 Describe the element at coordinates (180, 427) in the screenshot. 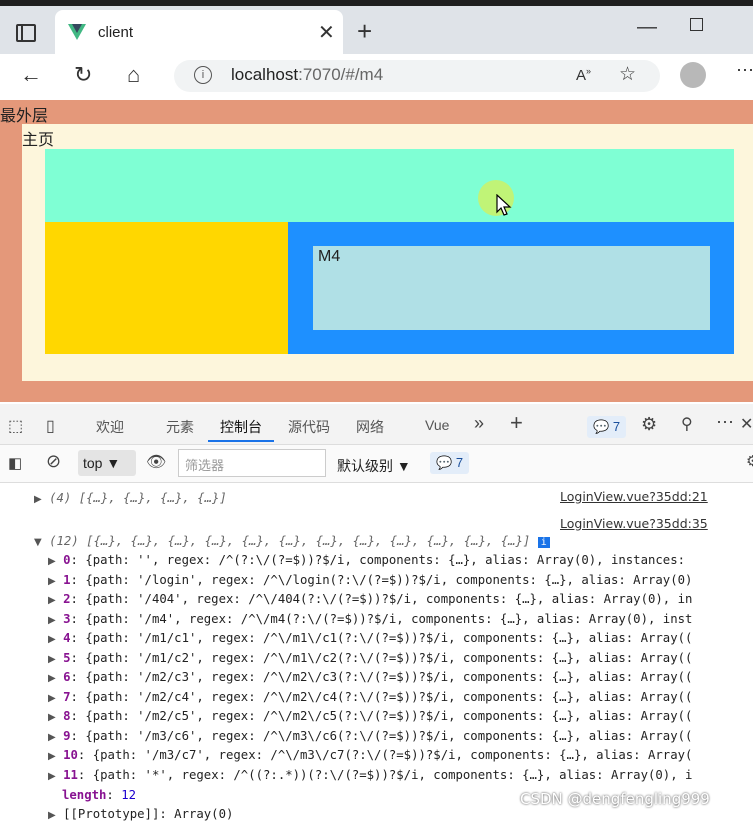

I see `tab-elements: 元素` at that location.